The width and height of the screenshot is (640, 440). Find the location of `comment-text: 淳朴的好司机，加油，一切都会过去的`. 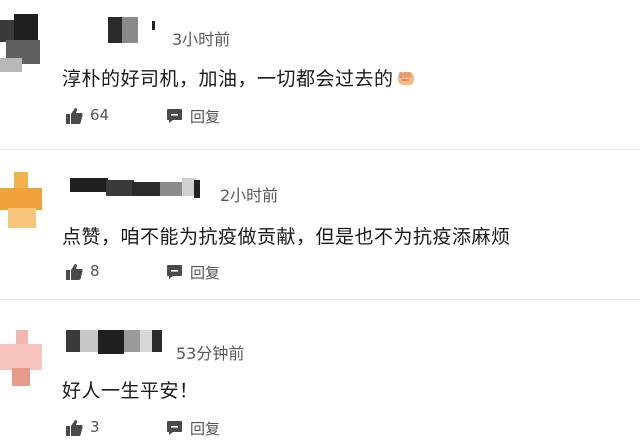

comment-text: 淳朴的好司机，加油，一切都会过去的 is located at coordinates (239, 78).